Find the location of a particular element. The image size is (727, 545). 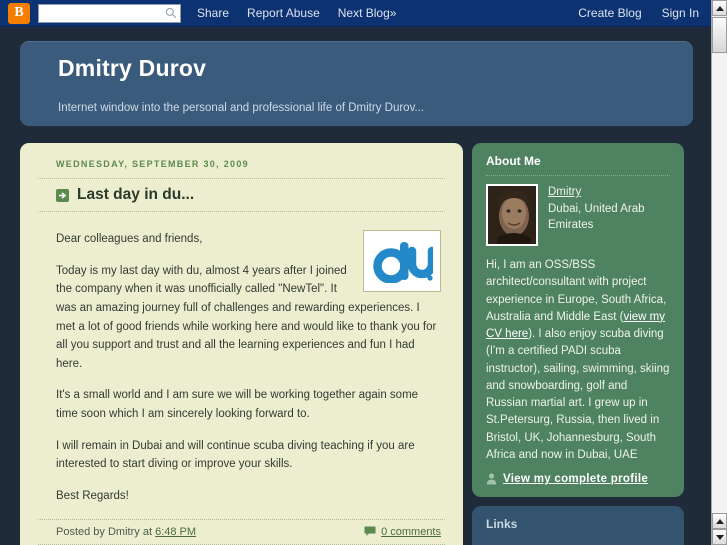

scrollbar-page-up-button is located at coordinates (719, 521).